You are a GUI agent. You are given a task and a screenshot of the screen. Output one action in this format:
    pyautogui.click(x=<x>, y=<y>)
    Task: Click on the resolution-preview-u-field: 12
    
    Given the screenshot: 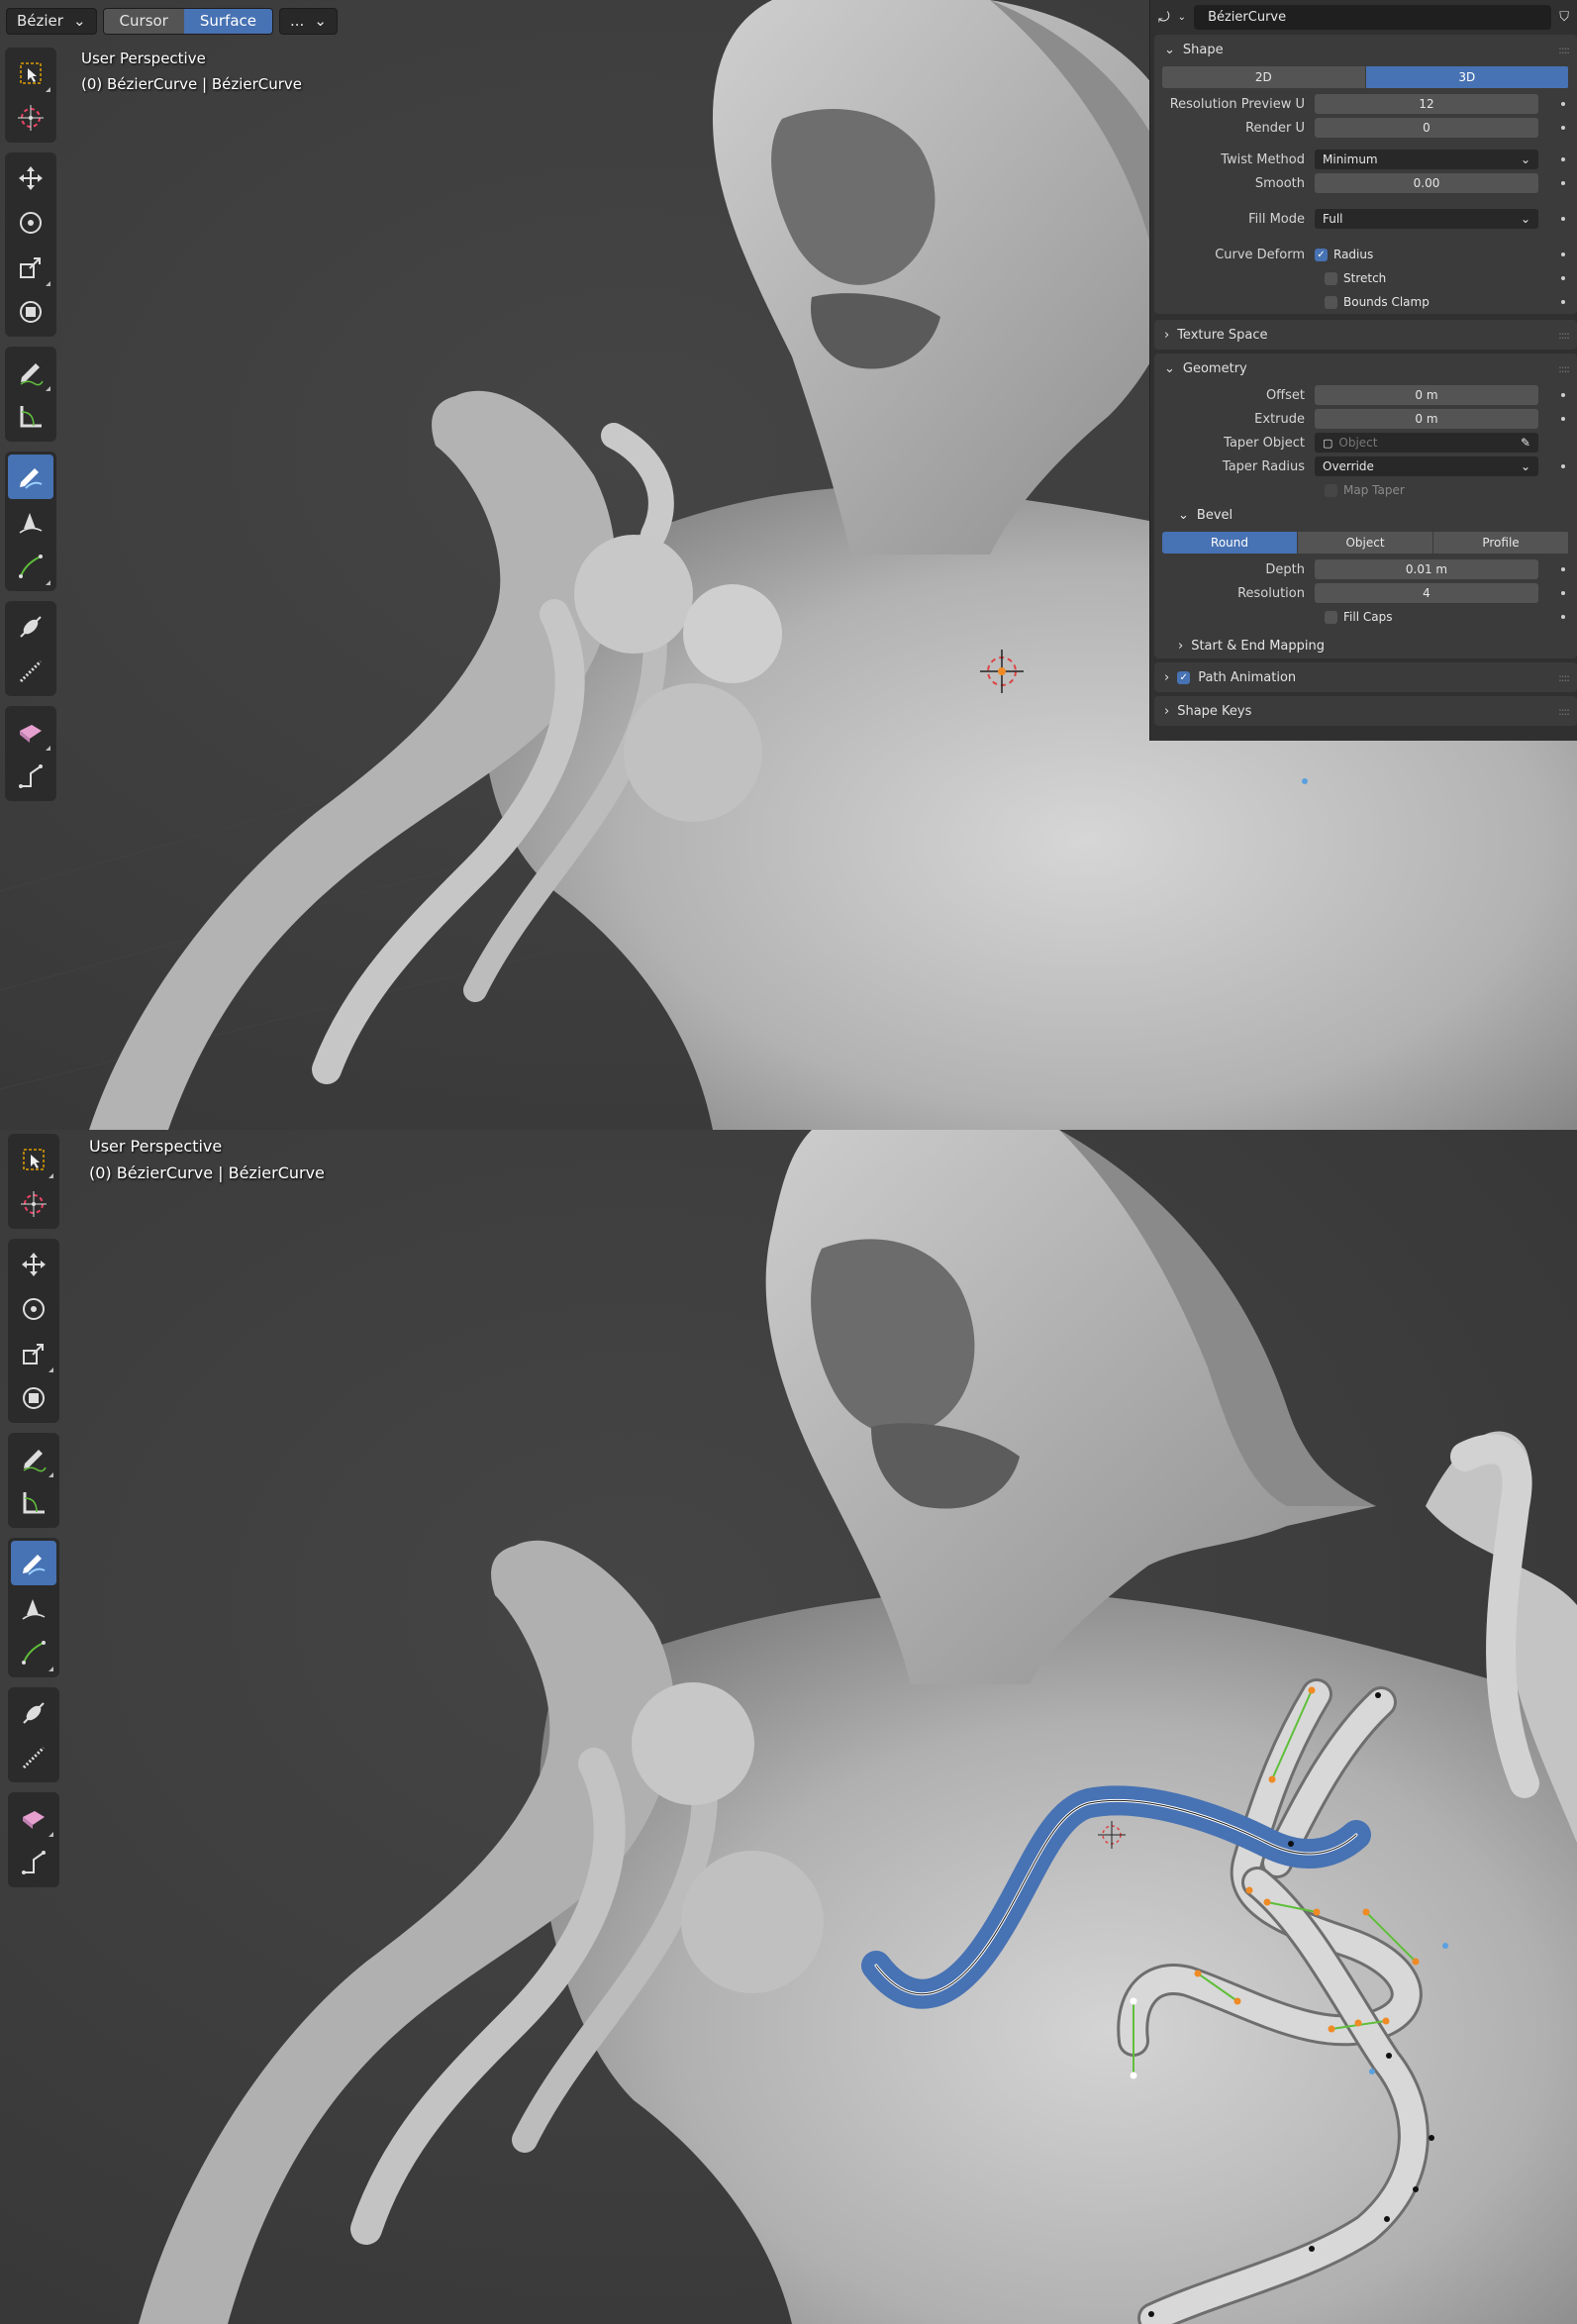 What is the action you would take?
    pyautogui.click(x=1426, y=104)
    